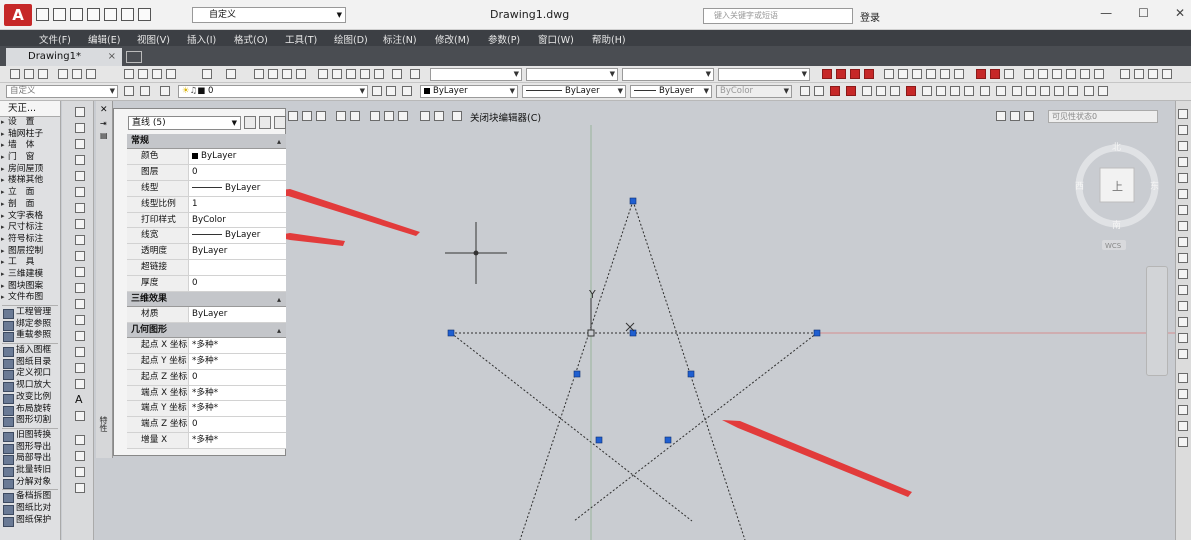 The width and height of the screenshot is (1191, 540). What do you see at coordinates (1183, 226) in the screenshot?
I see `scale-icon` at bounding box center [1183, 226].